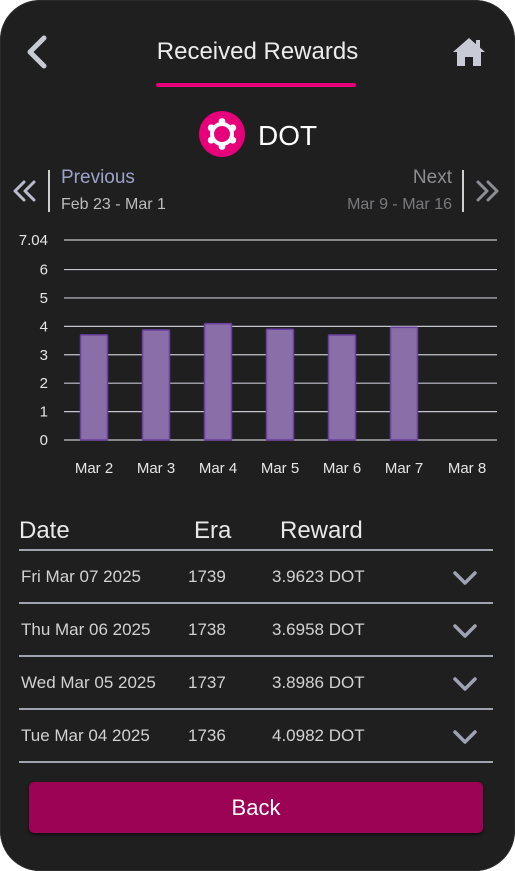  What do you see at coordinates (257, 51) in the screenshot?
I see `page-title: Received Rewards` at bounding box center [257, 51].